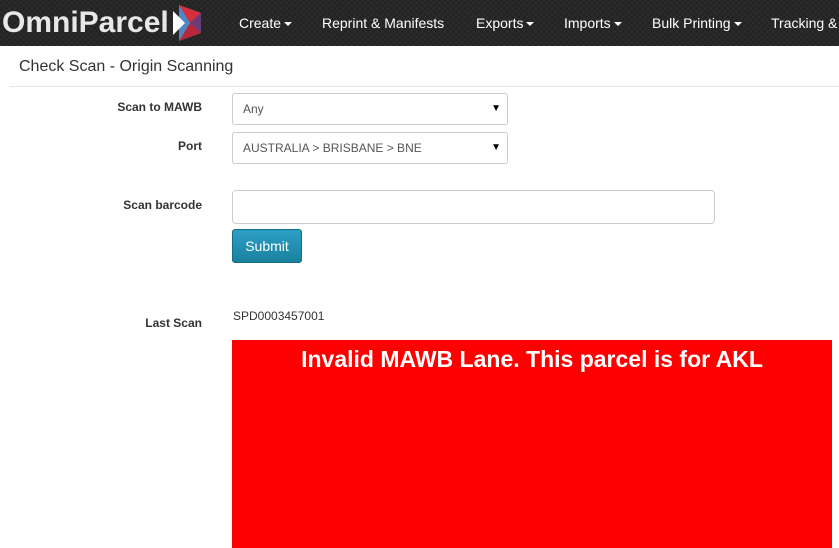 The image size is (839, 548). Describe the element at coordinates (159, 107) in the screenshot. I see `mawb-label: Scan to MAWB` at that location.